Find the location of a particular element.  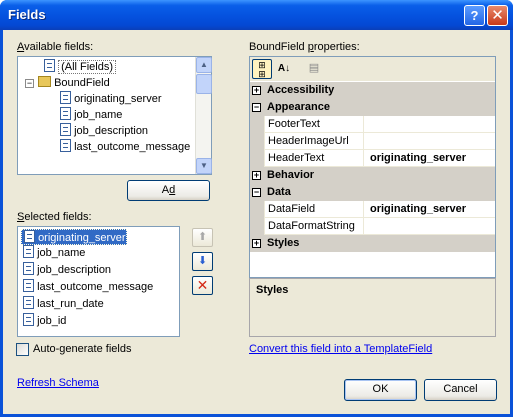

list-item: job_name is located at coordinates (53, 253).